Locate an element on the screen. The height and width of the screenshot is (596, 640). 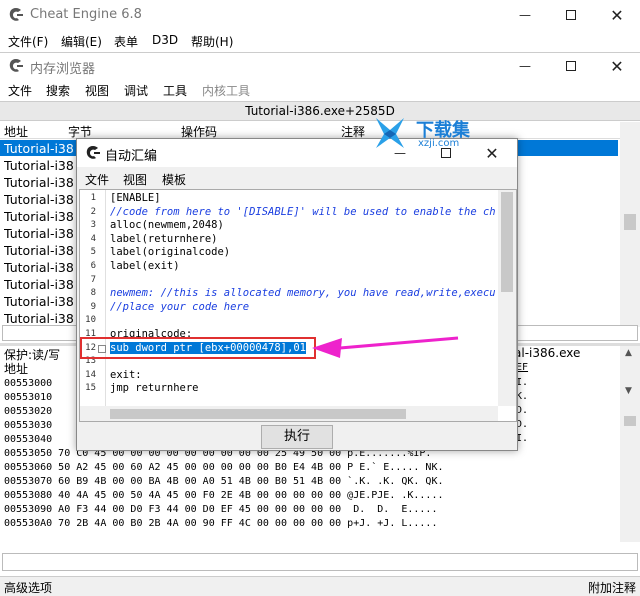
line-number: 3 is located at coordinates (93, 225).